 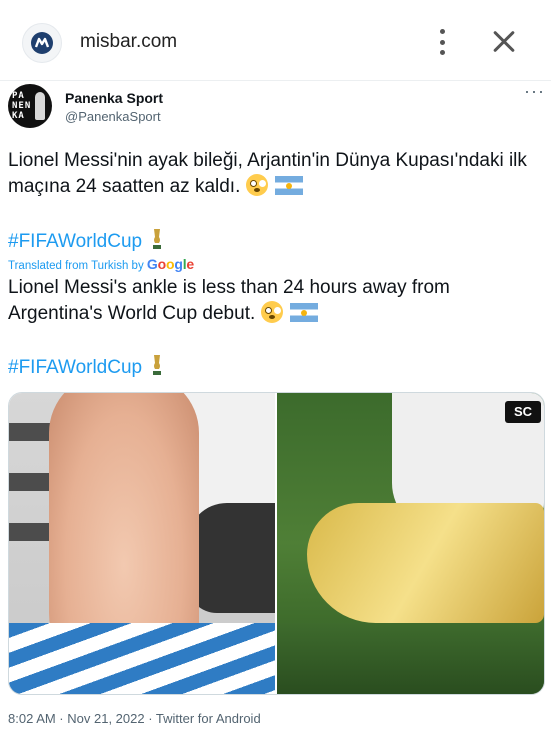 I want to click on close-icon, so click(x=504, y=42).